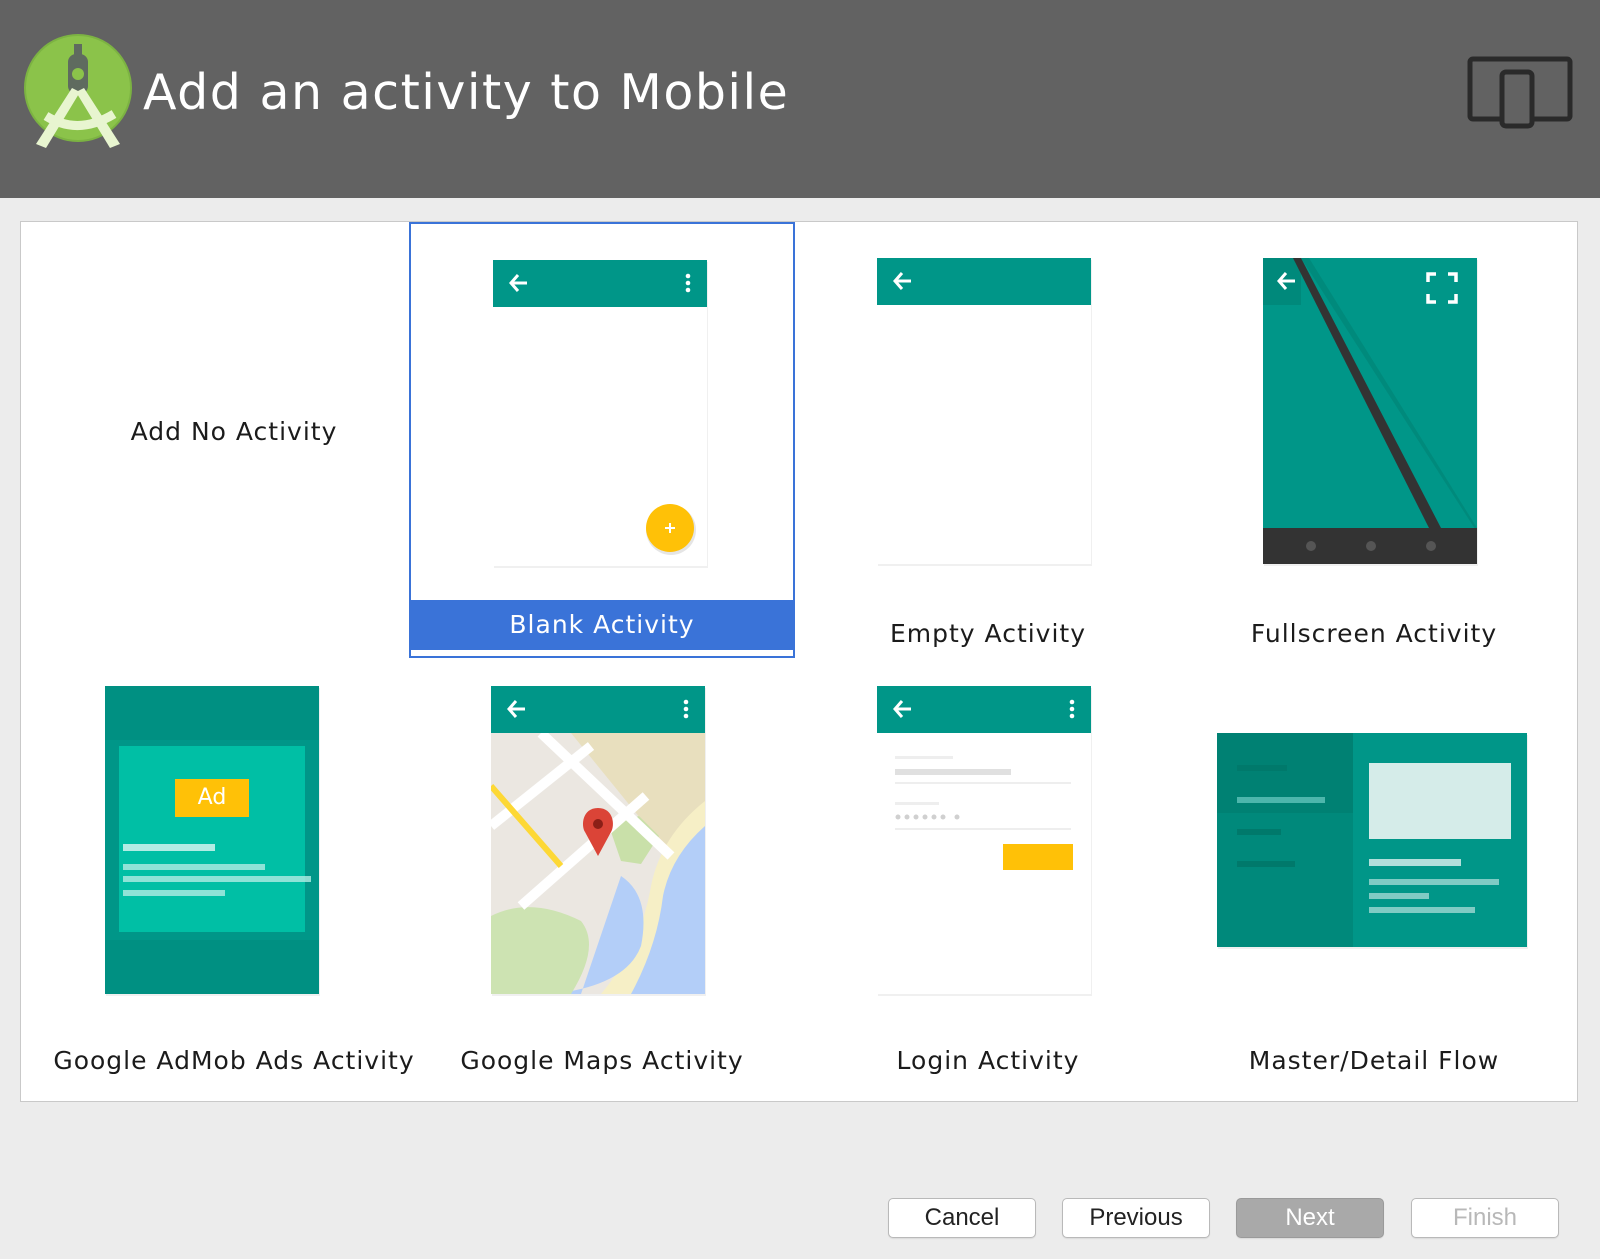 Image resolution: width=1600 pixels, height=1259 pixels. I want to click on activity-add-no-activity: Add No Activity, so click(234, 440).